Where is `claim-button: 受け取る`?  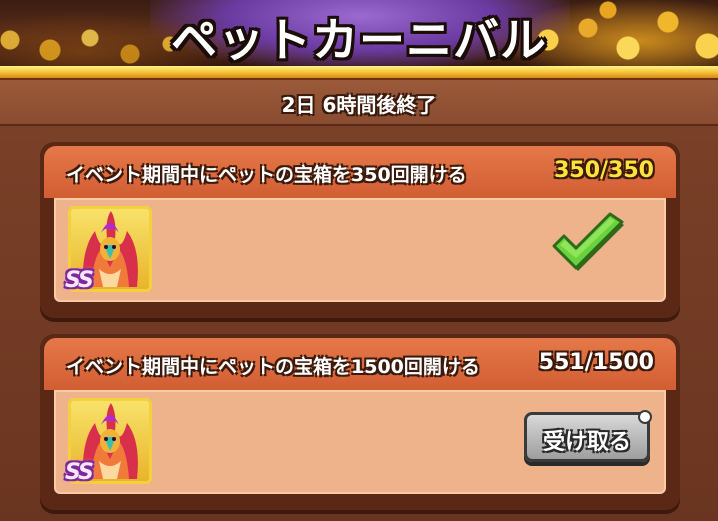
claim-button: 受け取る is located at coordinates (588, 436).